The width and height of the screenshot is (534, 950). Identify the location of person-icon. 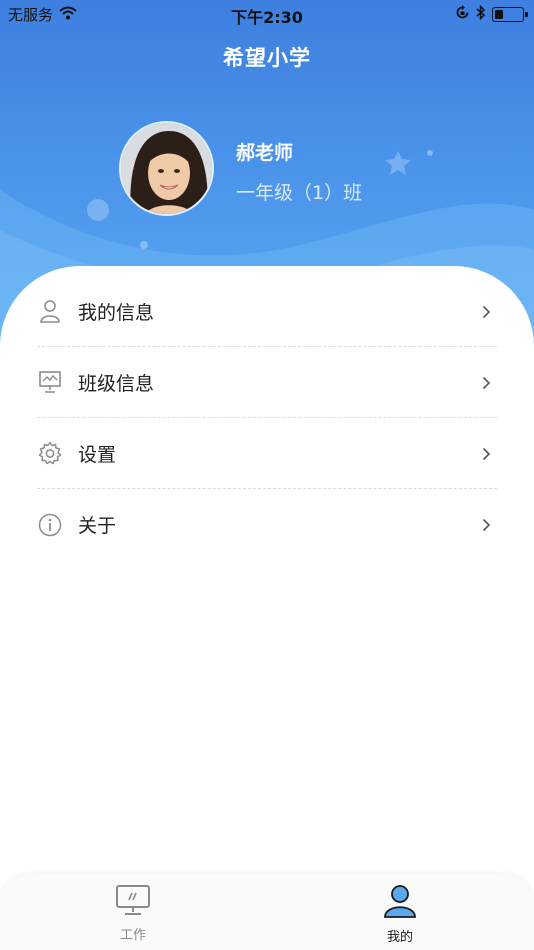
(400, 903).